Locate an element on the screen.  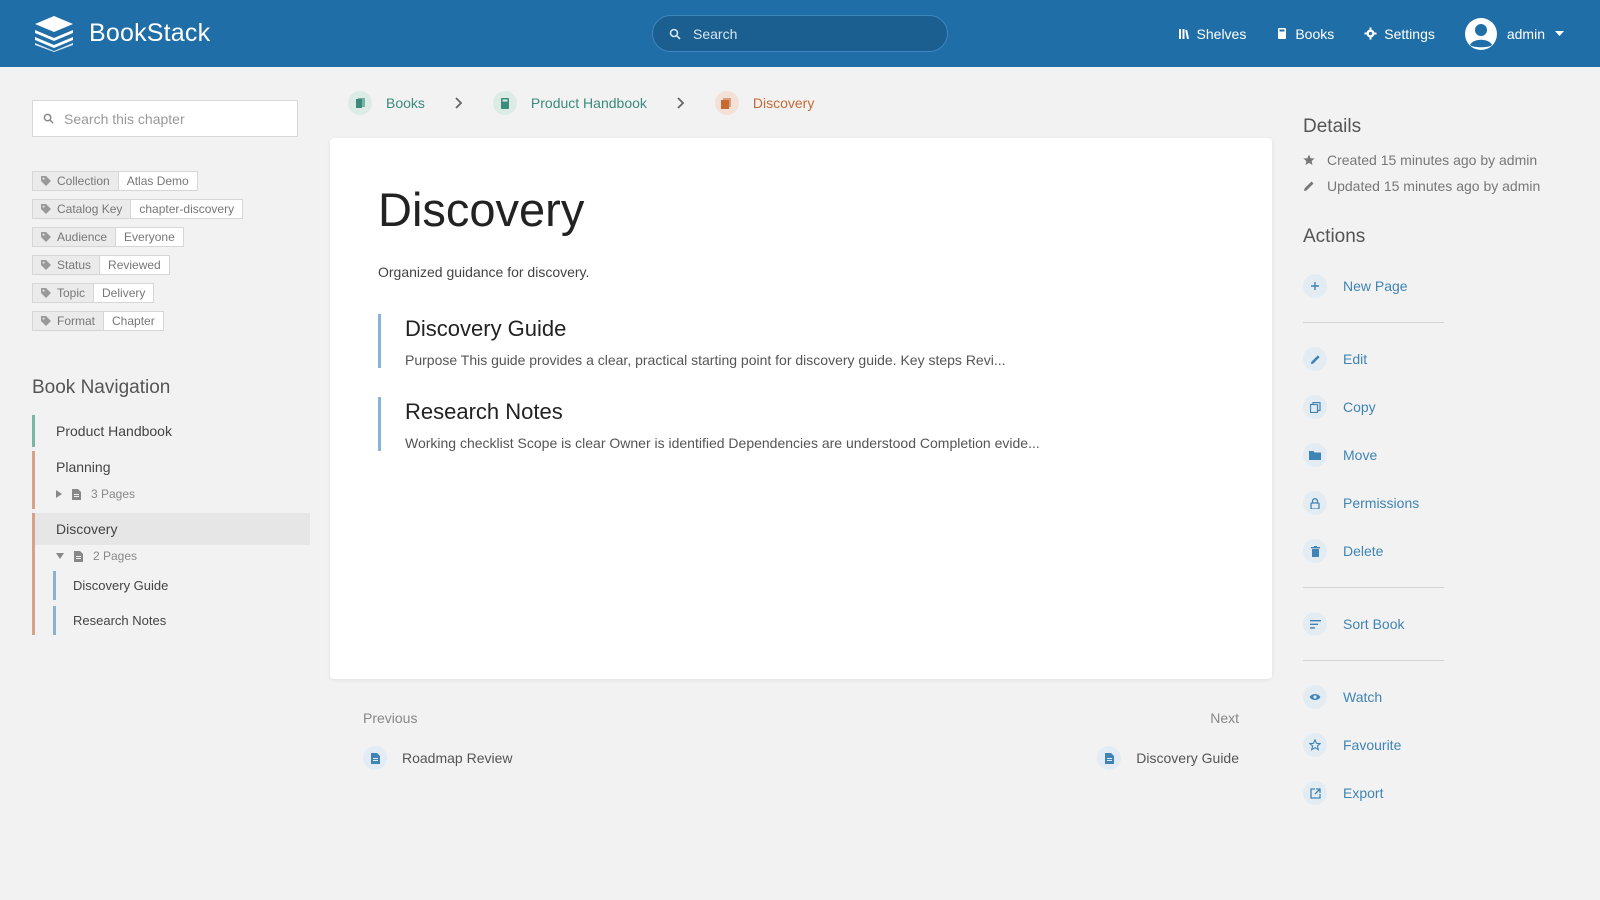
top-nav: Shelves Books Settings admin is located at coordinates (1371, 33).